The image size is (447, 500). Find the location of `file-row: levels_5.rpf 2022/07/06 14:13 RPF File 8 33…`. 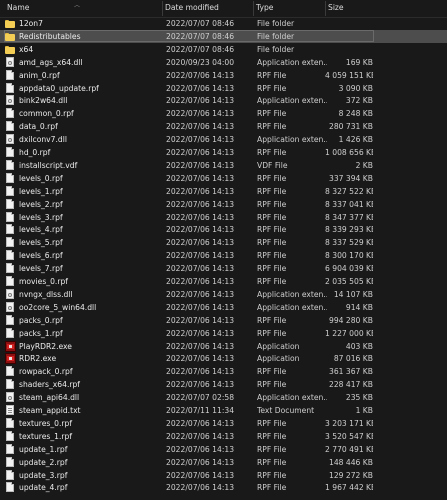

file-row: levels_5.rpf 2022/07/06 14:13 RPF File 8 33… is located at coordinates (223, 242).